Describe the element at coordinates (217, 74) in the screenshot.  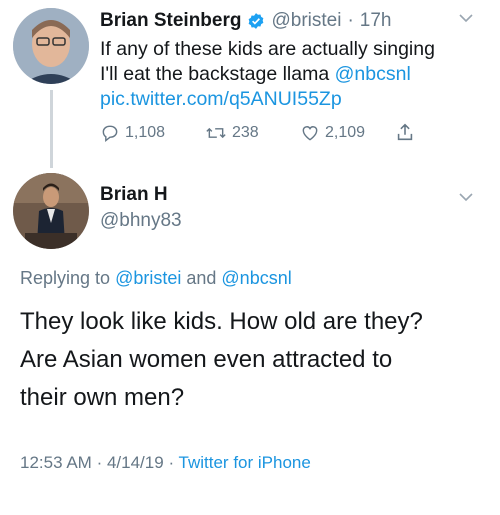
I see `tweet1-text-plain: I'll eat the backstage llama` at that location.